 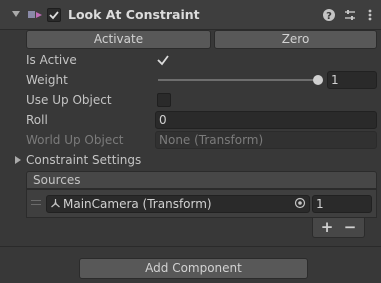 What do you see at coordinates (193, 268) in the screenshot?
I see `add-component-button: Add Component` at bounding box center [193, 268].